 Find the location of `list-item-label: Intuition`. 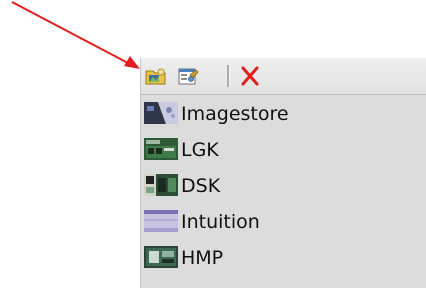

list-item-label: Intuition is located at coordinates (220, 222).